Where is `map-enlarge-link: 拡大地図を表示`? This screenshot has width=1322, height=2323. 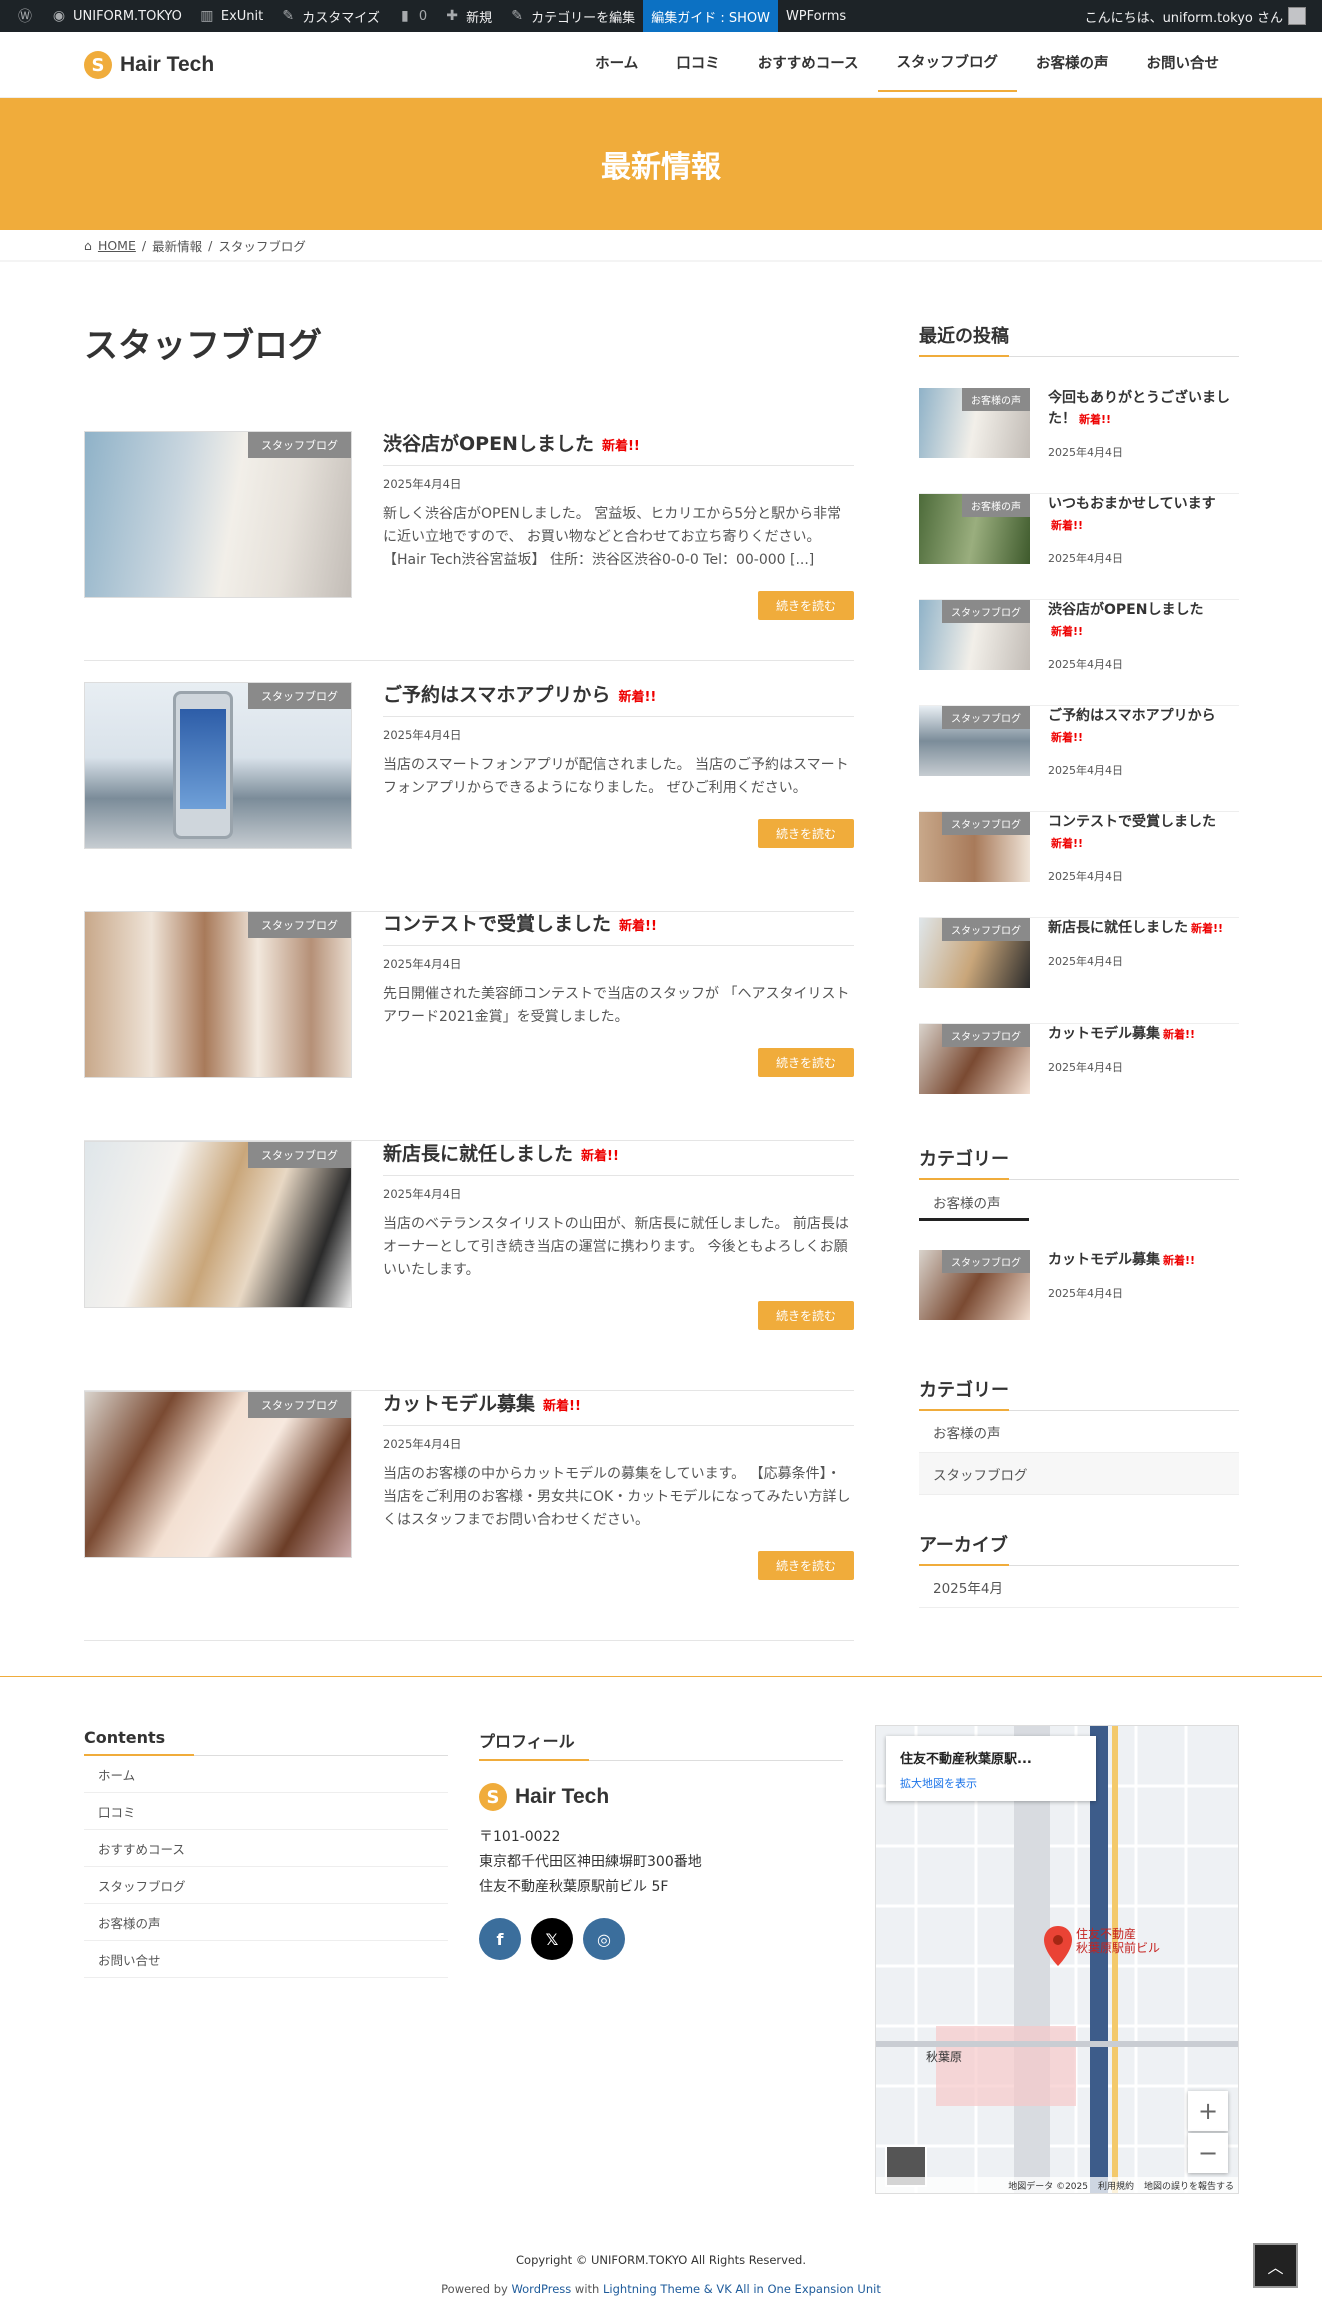
map-enlarge-link: 拡大地図を表示 is located at coordinates (991, 1783).